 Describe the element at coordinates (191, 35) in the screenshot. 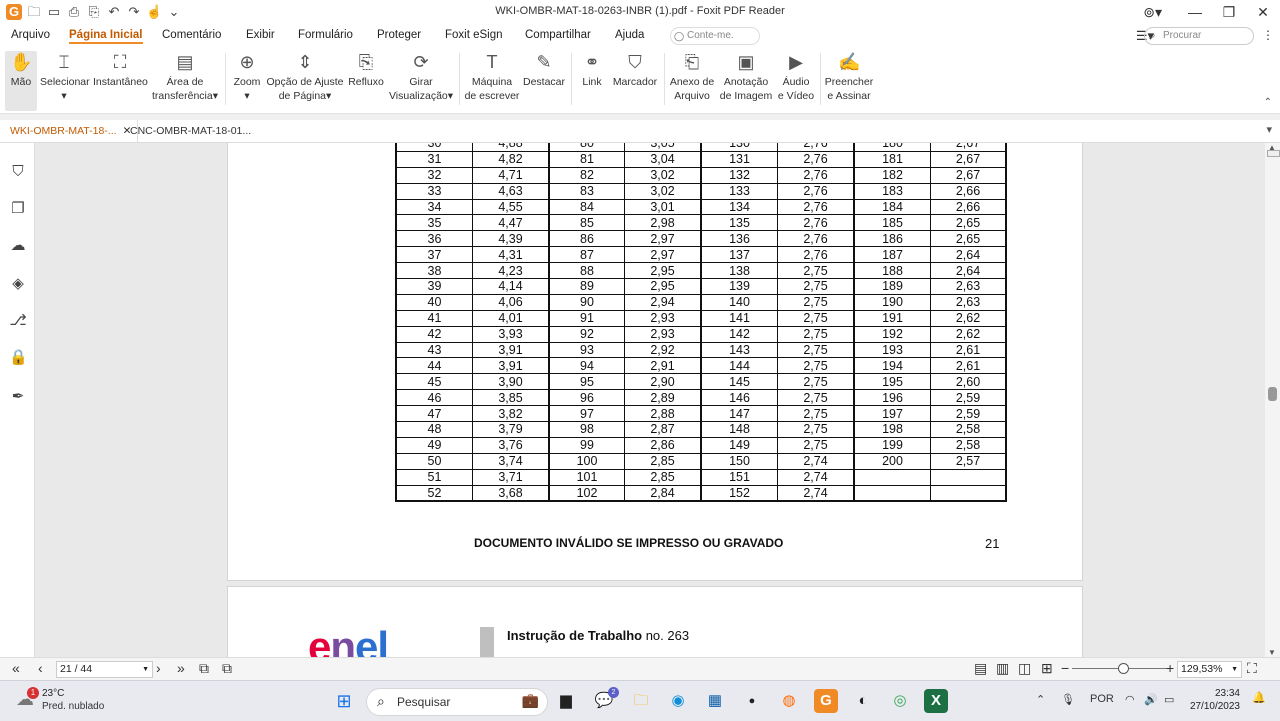

I see `menu-comentario: Comentário` at that location.